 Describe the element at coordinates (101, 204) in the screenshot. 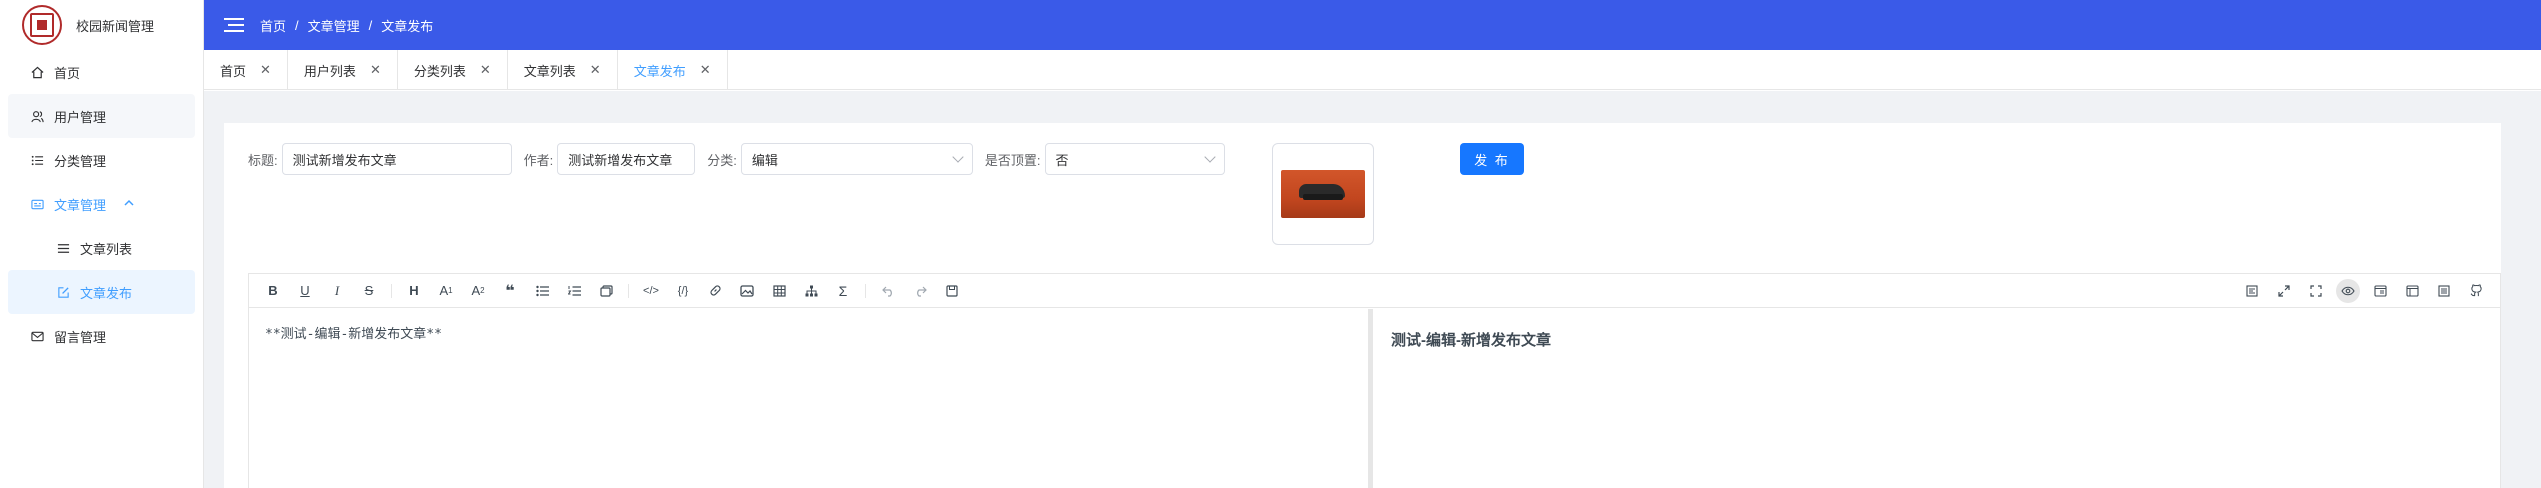

I see `sidebar-item-articles: 文章管理` at that location.